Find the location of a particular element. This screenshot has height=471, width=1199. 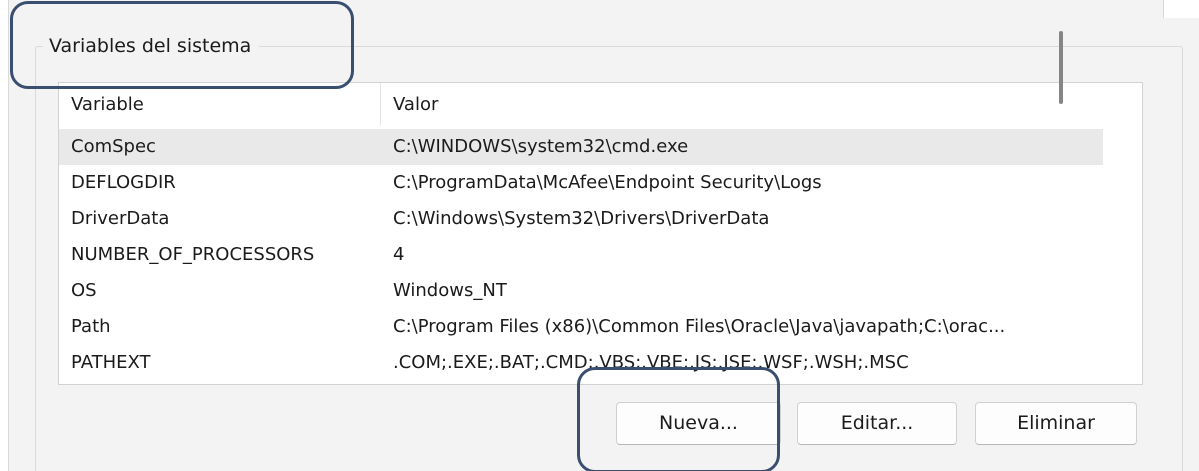

row-variable-name: DriverData is located at coordinates (120, 218).